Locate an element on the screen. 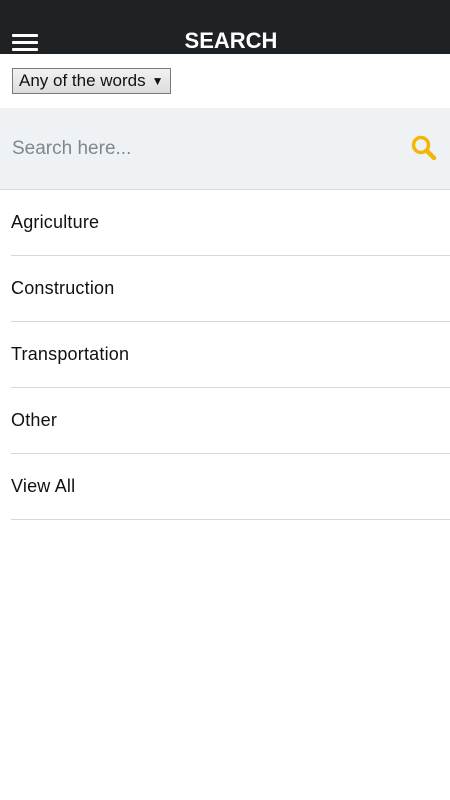 The width and height of the screenshot is (450, 800). search-icon is located at coordinates (424, 148).